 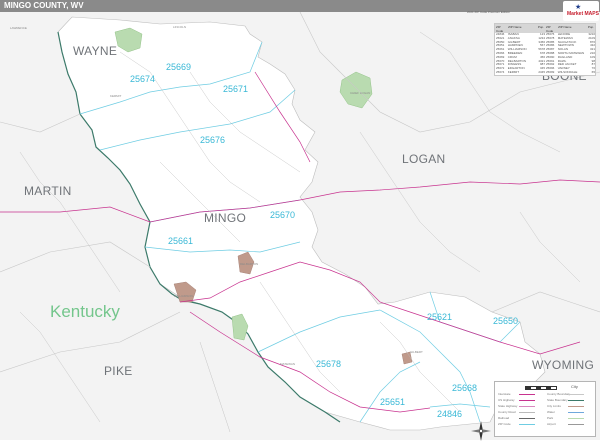 I want to click on county-label-martin: MARTIN, so click(x=48, y=191).